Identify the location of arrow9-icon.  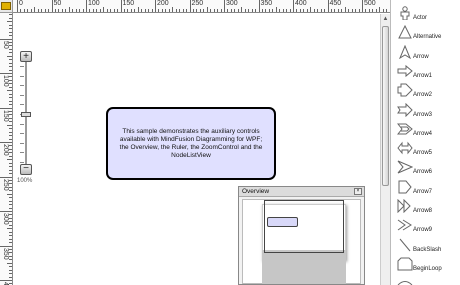
(405, 225).